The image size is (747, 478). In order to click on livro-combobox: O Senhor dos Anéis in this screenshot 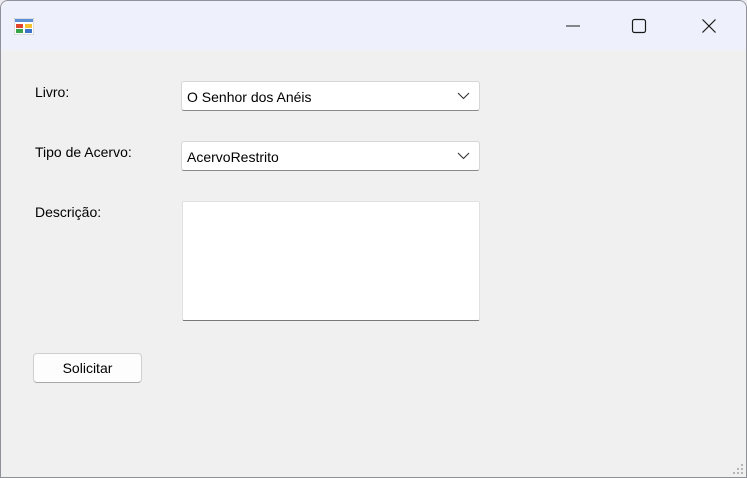, I will do `click(330, 96)`.